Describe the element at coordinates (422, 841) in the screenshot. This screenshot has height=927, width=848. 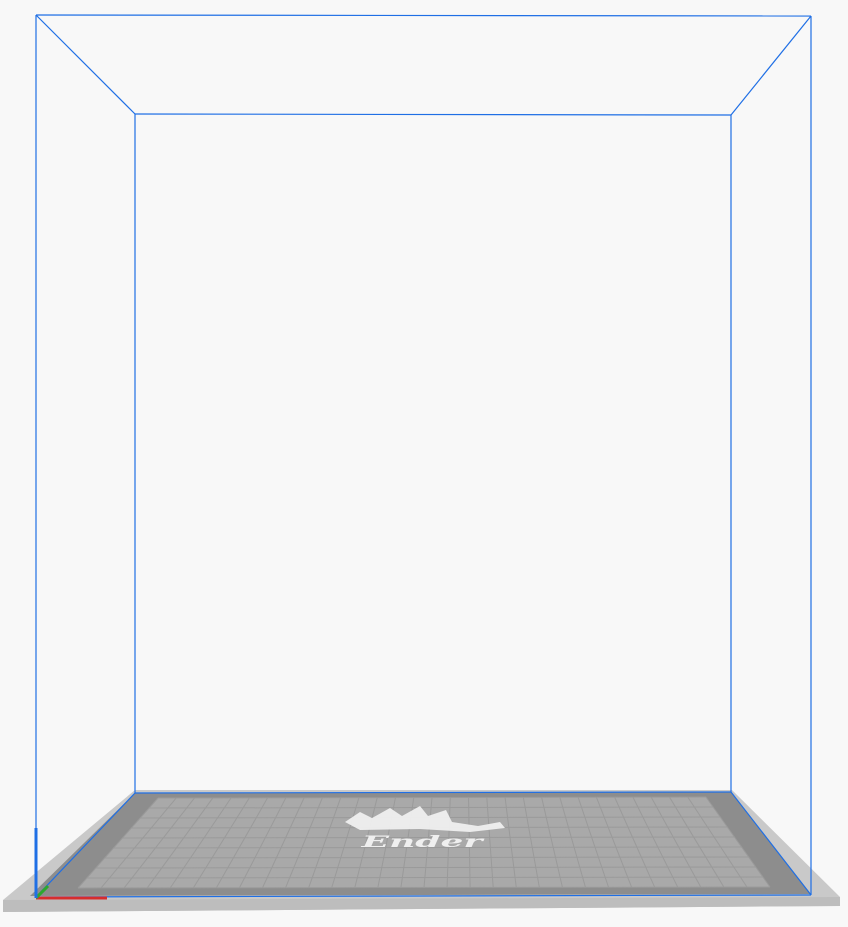
I see `bed-logo-text: Ender` at that location.